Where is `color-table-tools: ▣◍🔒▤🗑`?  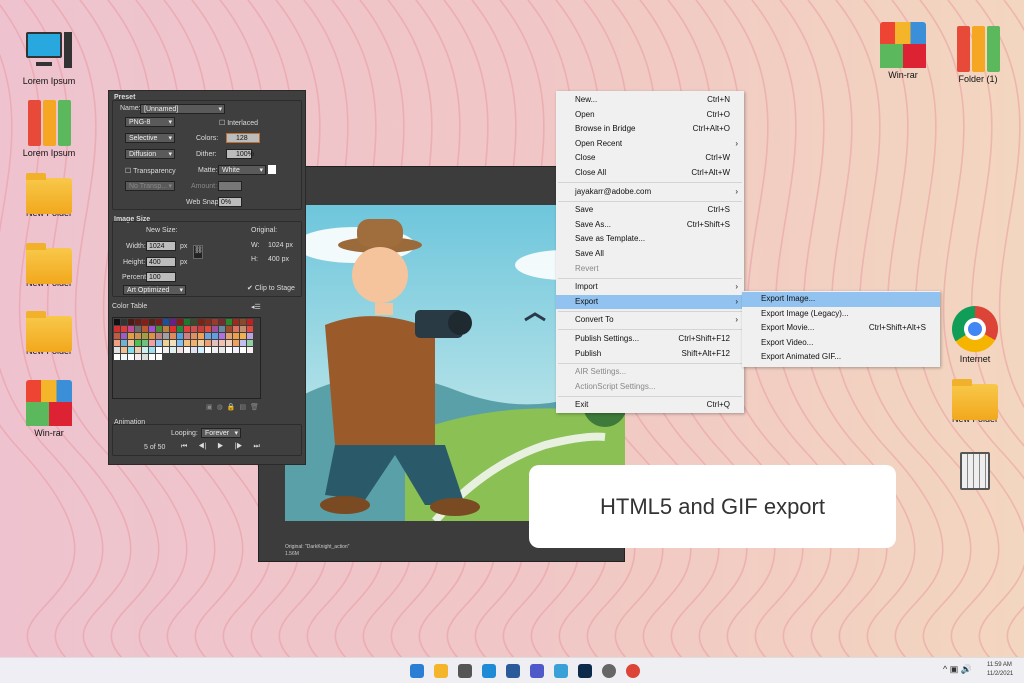
color-table-tools: ▣◍🔒▤🗑 is located at coordinates (234, 407).